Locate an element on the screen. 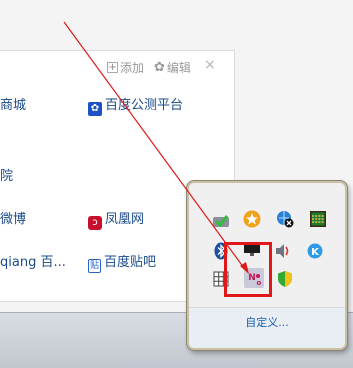 The width and height of the screenshot is (353, 368). k-circle-icon: K is located at coordinates (315, 251).